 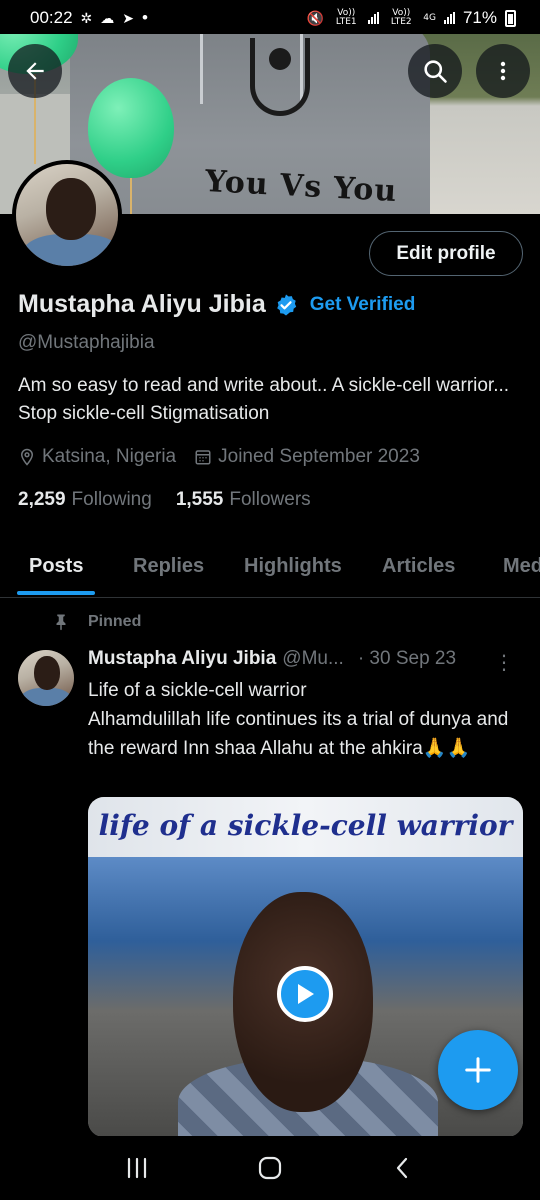 I want to click on sim2-label: Vo)) LTE2, so click(x=401, y=17).